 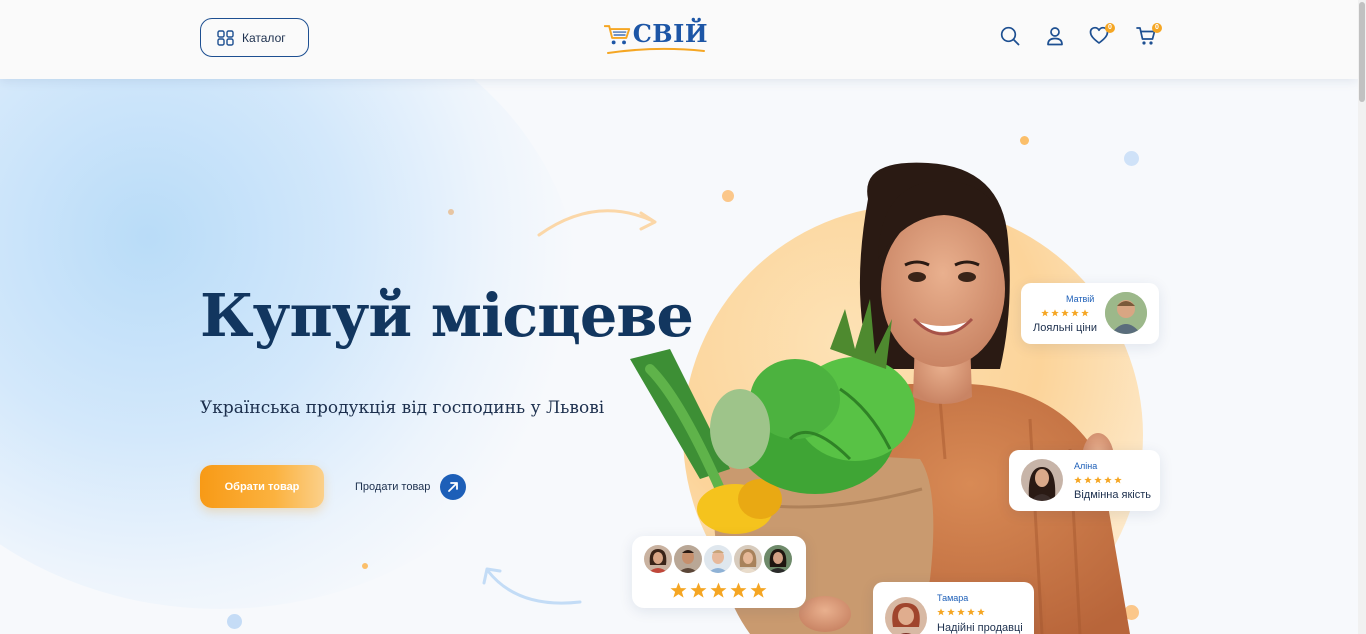 I want to click on cart-button: 0, so click(x=1149, y=35).